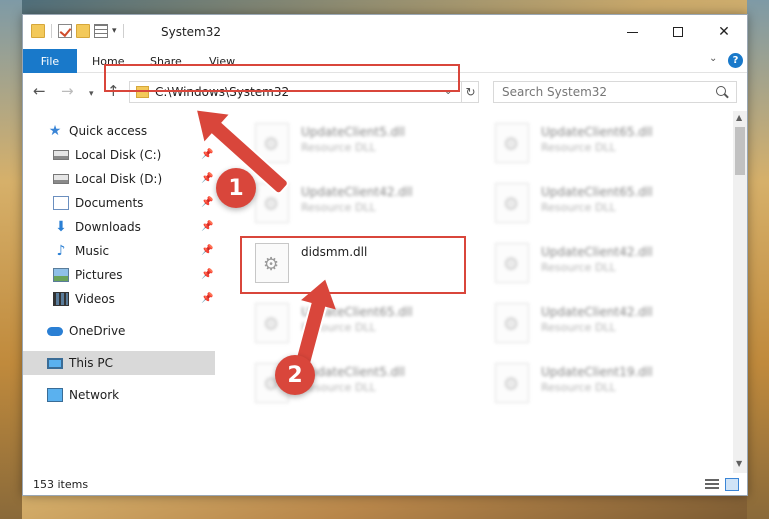 The width and height of the screenshot is (769, 519). What do you see at coordinates (597, 372) in the screenshot?
I see `file-name: UpdateClient19.dll` at bounding box center [597, 372].